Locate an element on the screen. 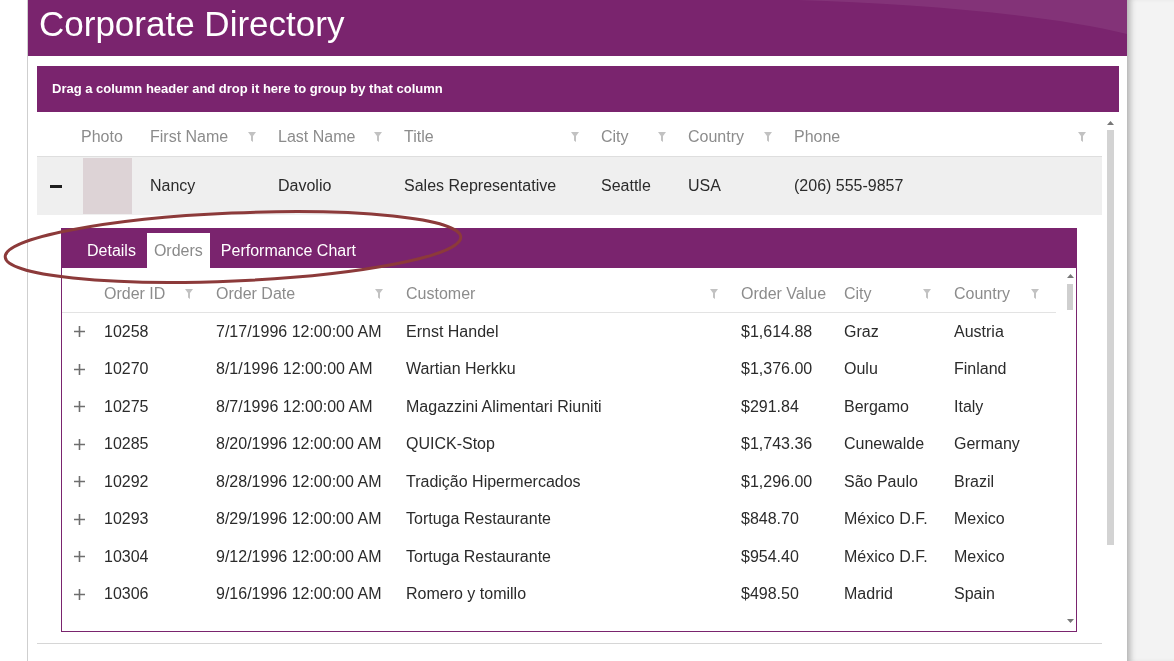 This screenshot has width=1174, height=661. table-cell: 8/1/1996 12:00:00 AM is located at coordinates (294, 369).